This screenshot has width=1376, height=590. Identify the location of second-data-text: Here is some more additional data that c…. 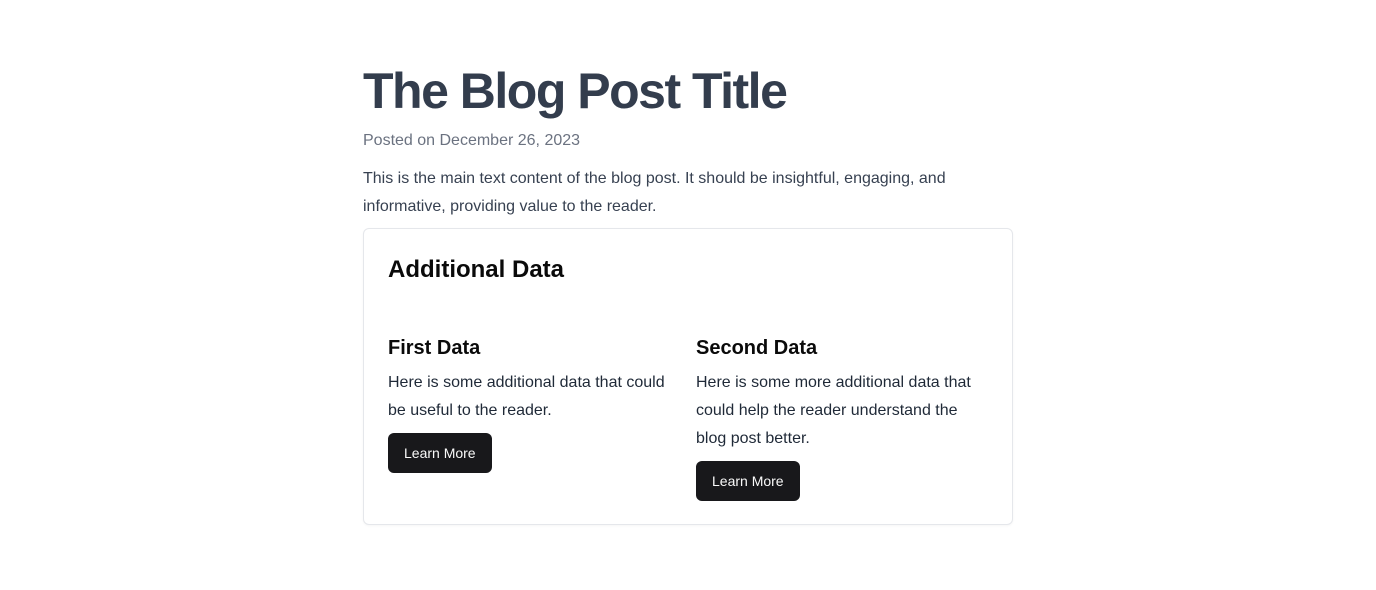
(833, 410).